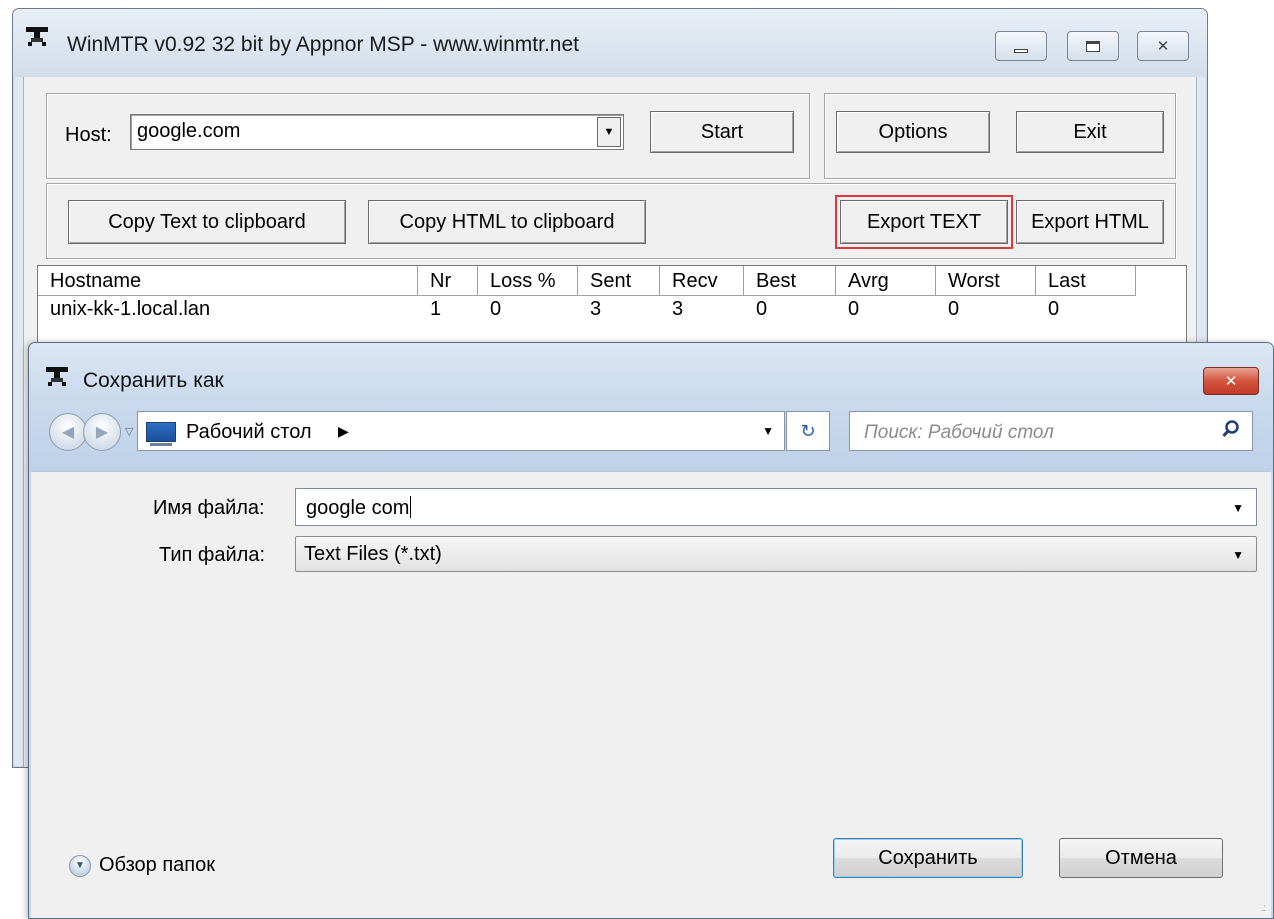 This screenshot has width=1274, height=919. What do you see at coordinates (88, 135) in the screenshot?
I see `host-label: Host:` at bounding box center [88, 135].